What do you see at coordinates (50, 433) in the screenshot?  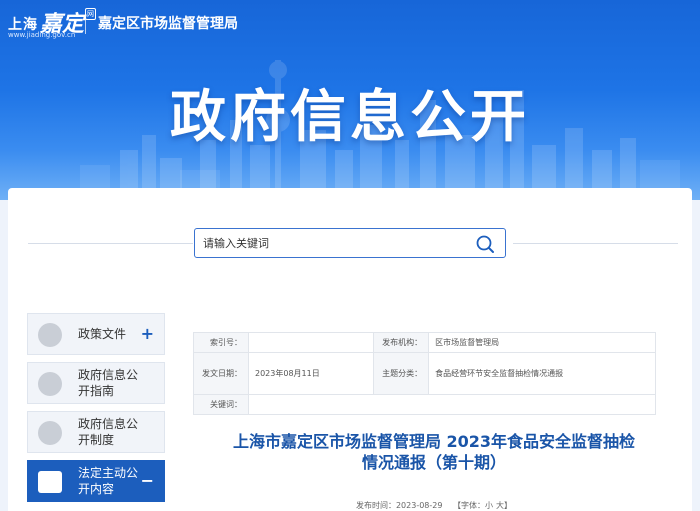 I see `system-icon` at bounding box center [50, 433].